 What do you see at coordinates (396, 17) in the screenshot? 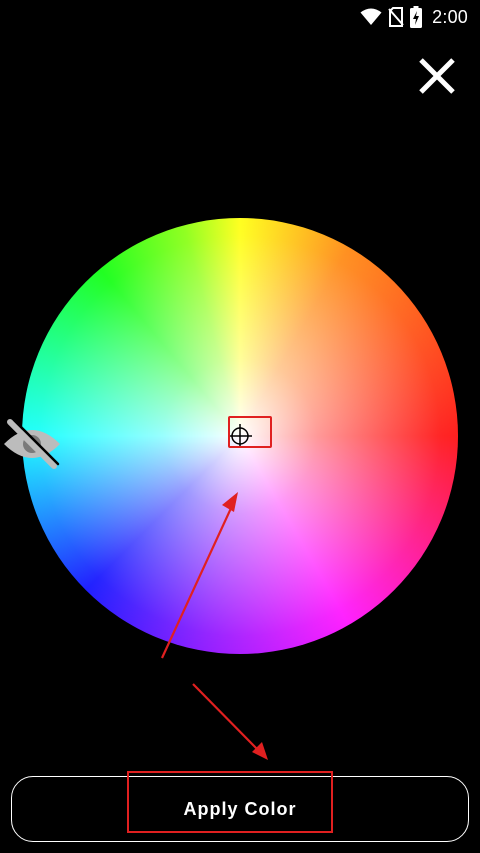
I see `no-sim-icon` at bounding box center [396, 17].